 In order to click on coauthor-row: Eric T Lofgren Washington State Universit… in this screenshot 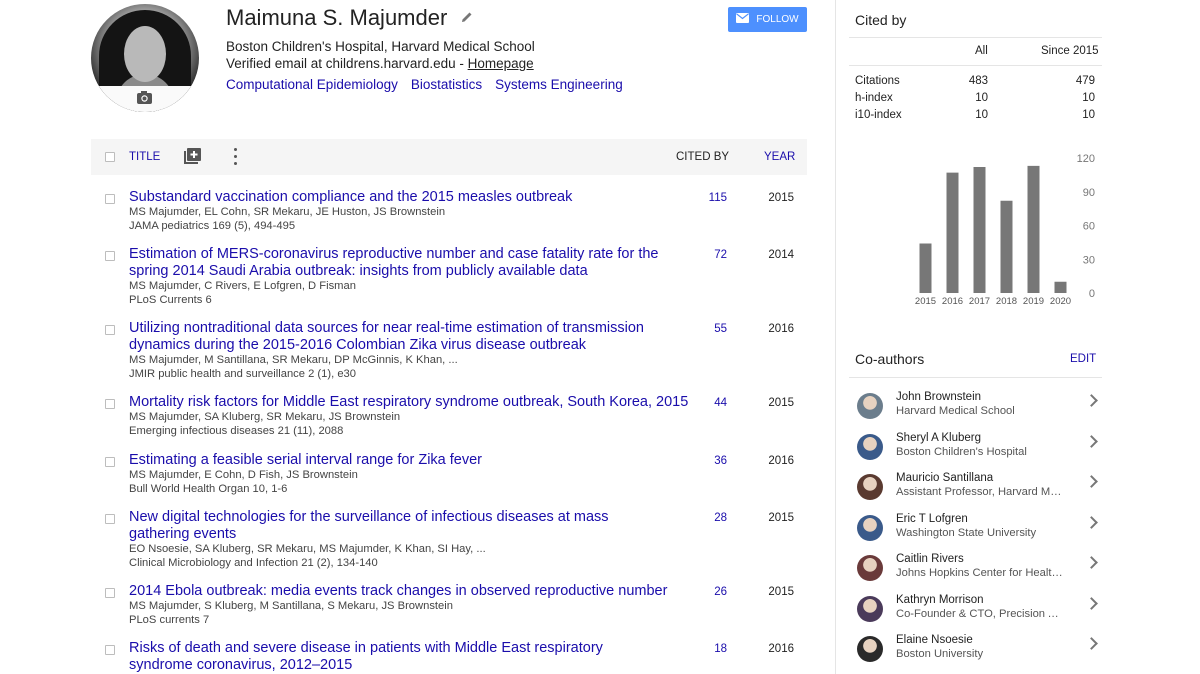, I will do `click(975, 533)`.